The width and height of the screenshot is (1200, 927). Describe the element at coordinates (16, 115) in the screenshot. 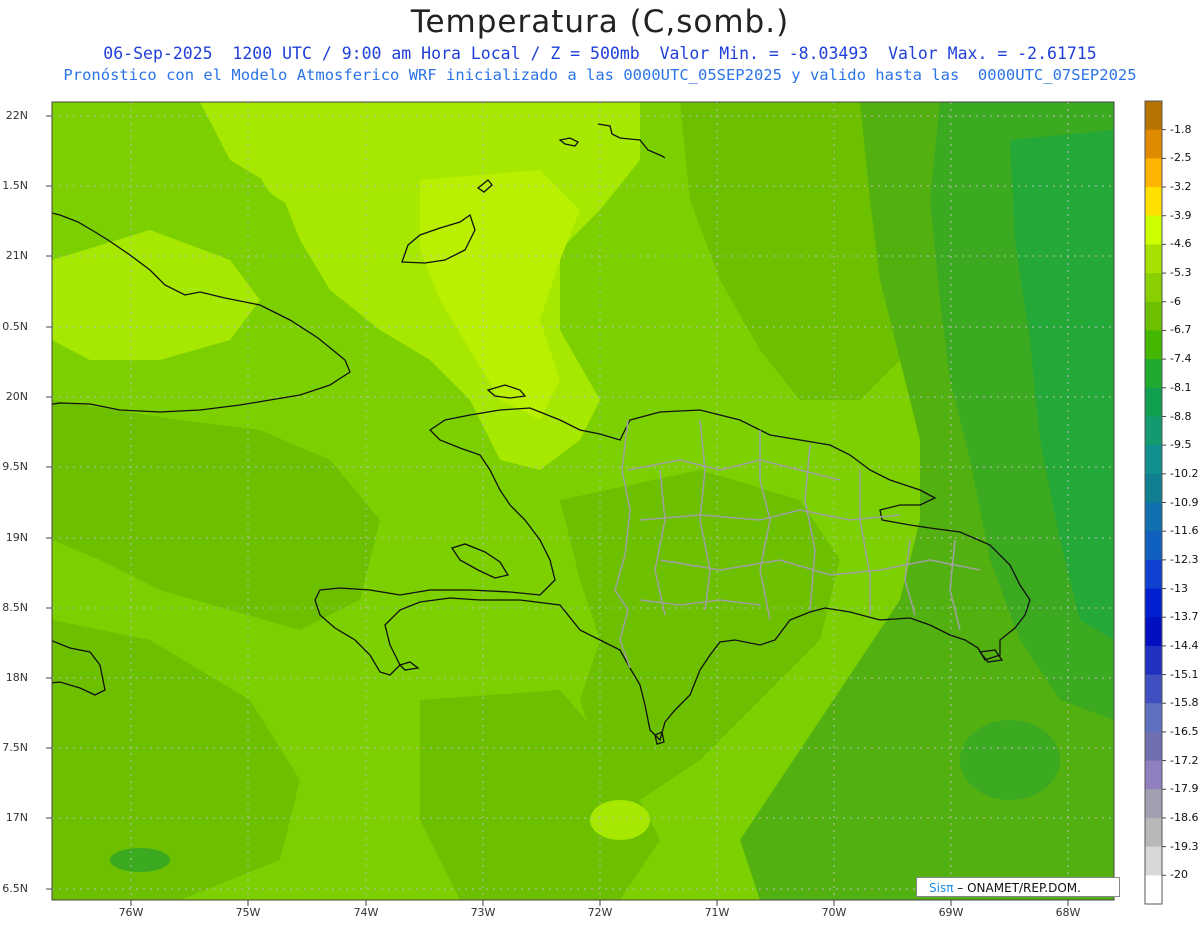

I see `lat-label: 22N` at that location.